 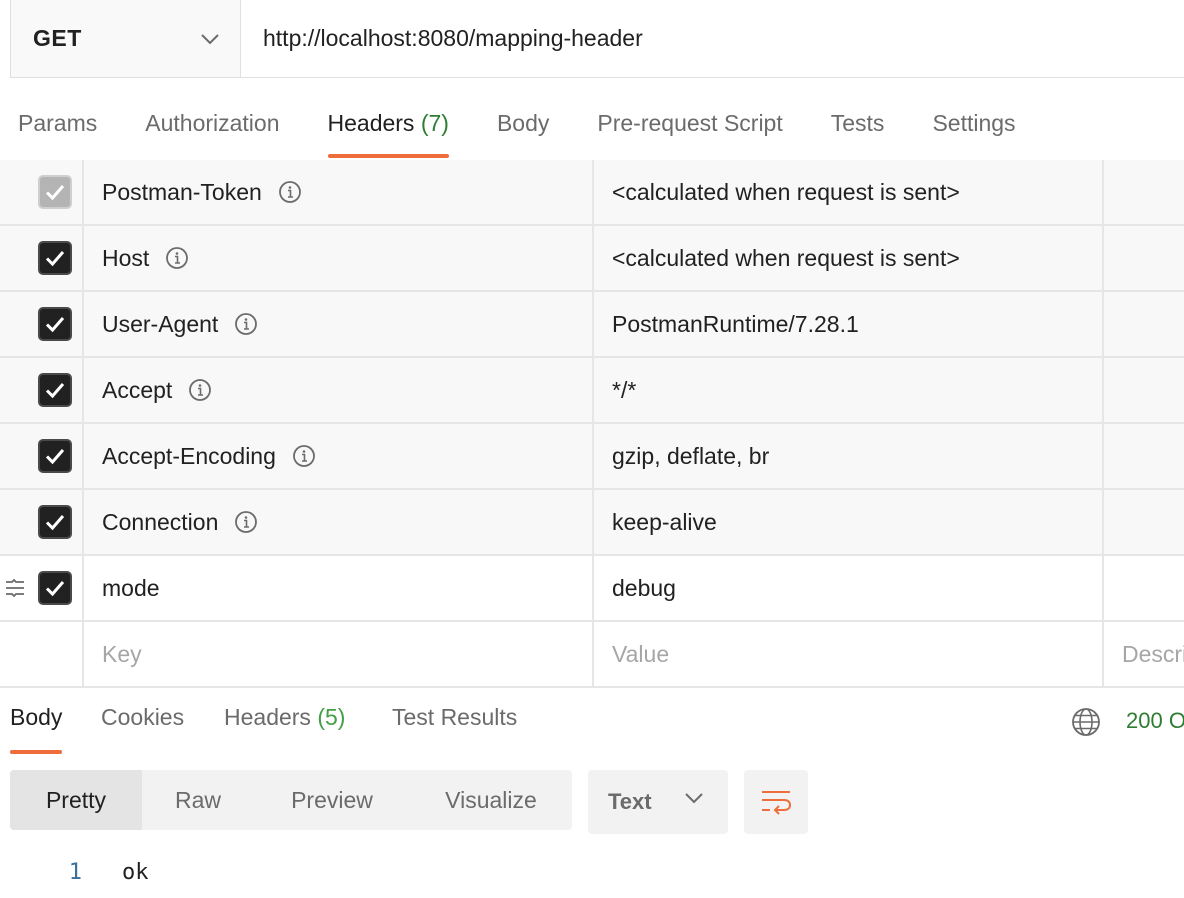 I want to click on url-input: http://localhost:8080/mapping-header, so click(x=712, y=38).